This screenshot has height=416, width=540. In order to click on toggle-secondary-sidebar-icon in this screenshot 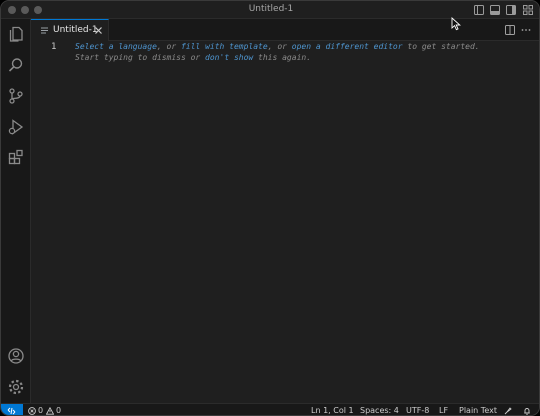, I will do `click(511, 10)`.